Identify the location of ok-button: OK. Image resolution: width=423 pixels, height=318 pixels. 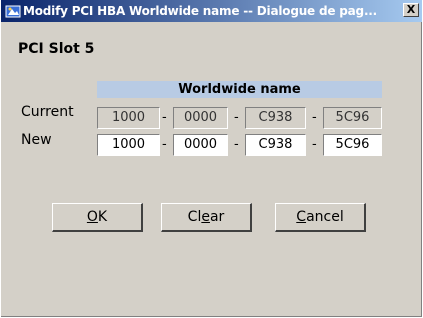
(97, 217).